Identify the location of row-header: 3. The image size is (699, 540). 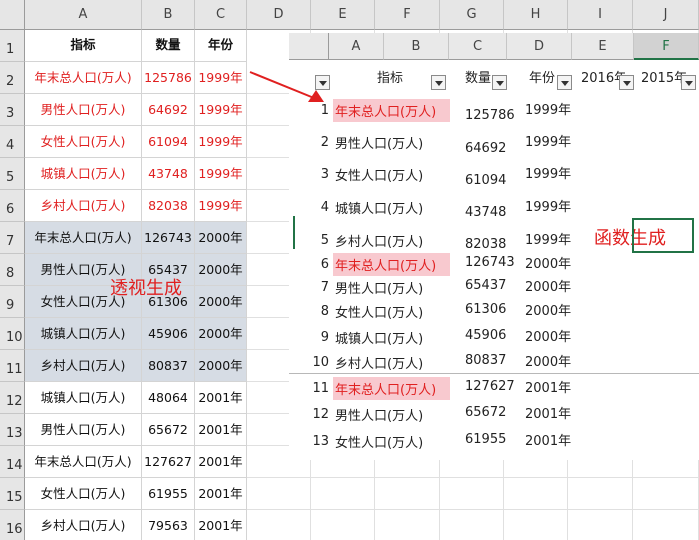
(12, 110).